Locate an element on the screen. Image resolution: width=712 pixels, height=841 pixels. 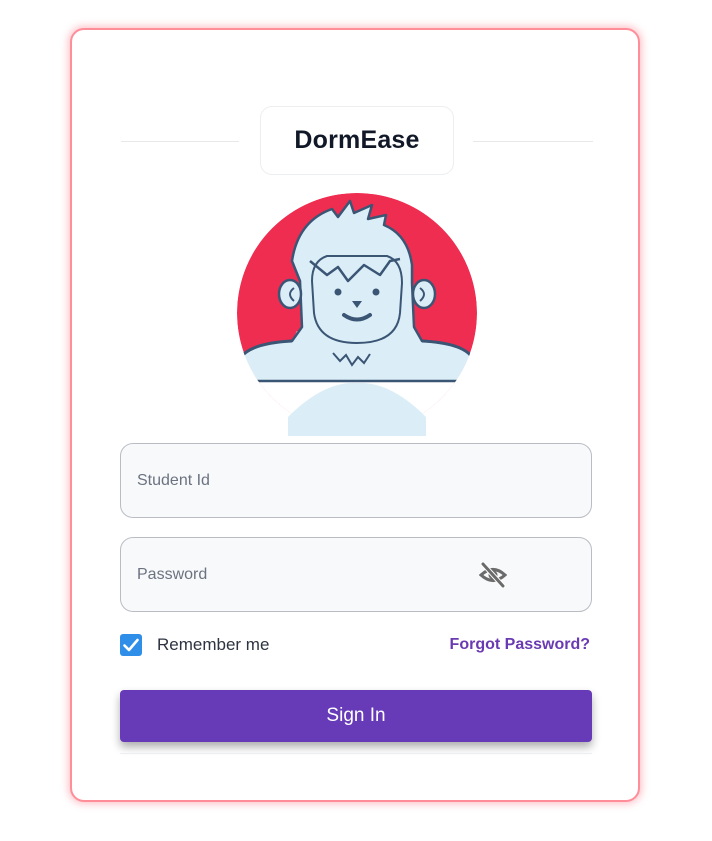
student-id-field is located at coordinates (356, 480).